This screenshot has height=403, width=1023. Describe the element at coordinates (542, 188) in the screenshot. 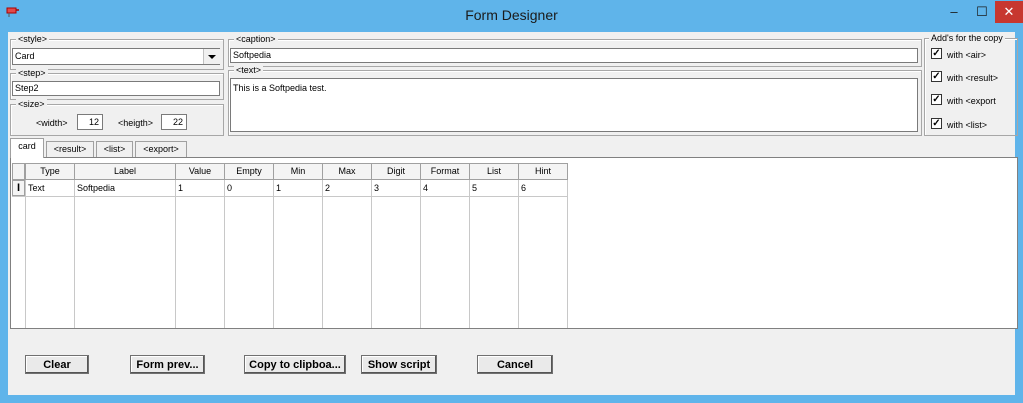

I see `table-cell-hint: 6` at that location.